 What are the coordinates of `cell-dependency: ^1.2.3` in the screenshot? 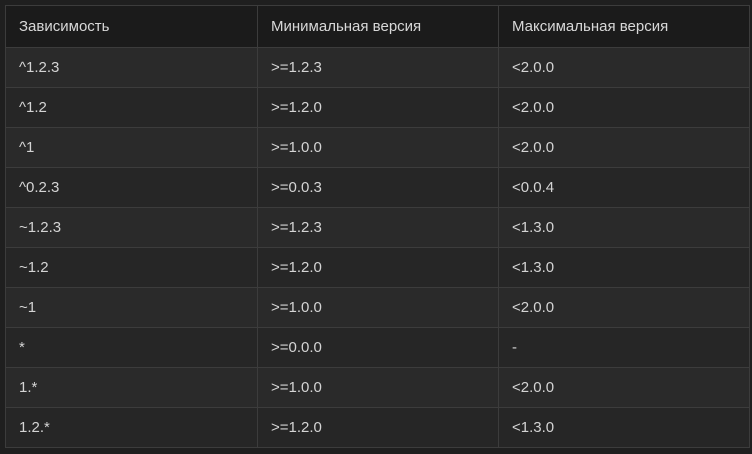 It's located at (131, 67).